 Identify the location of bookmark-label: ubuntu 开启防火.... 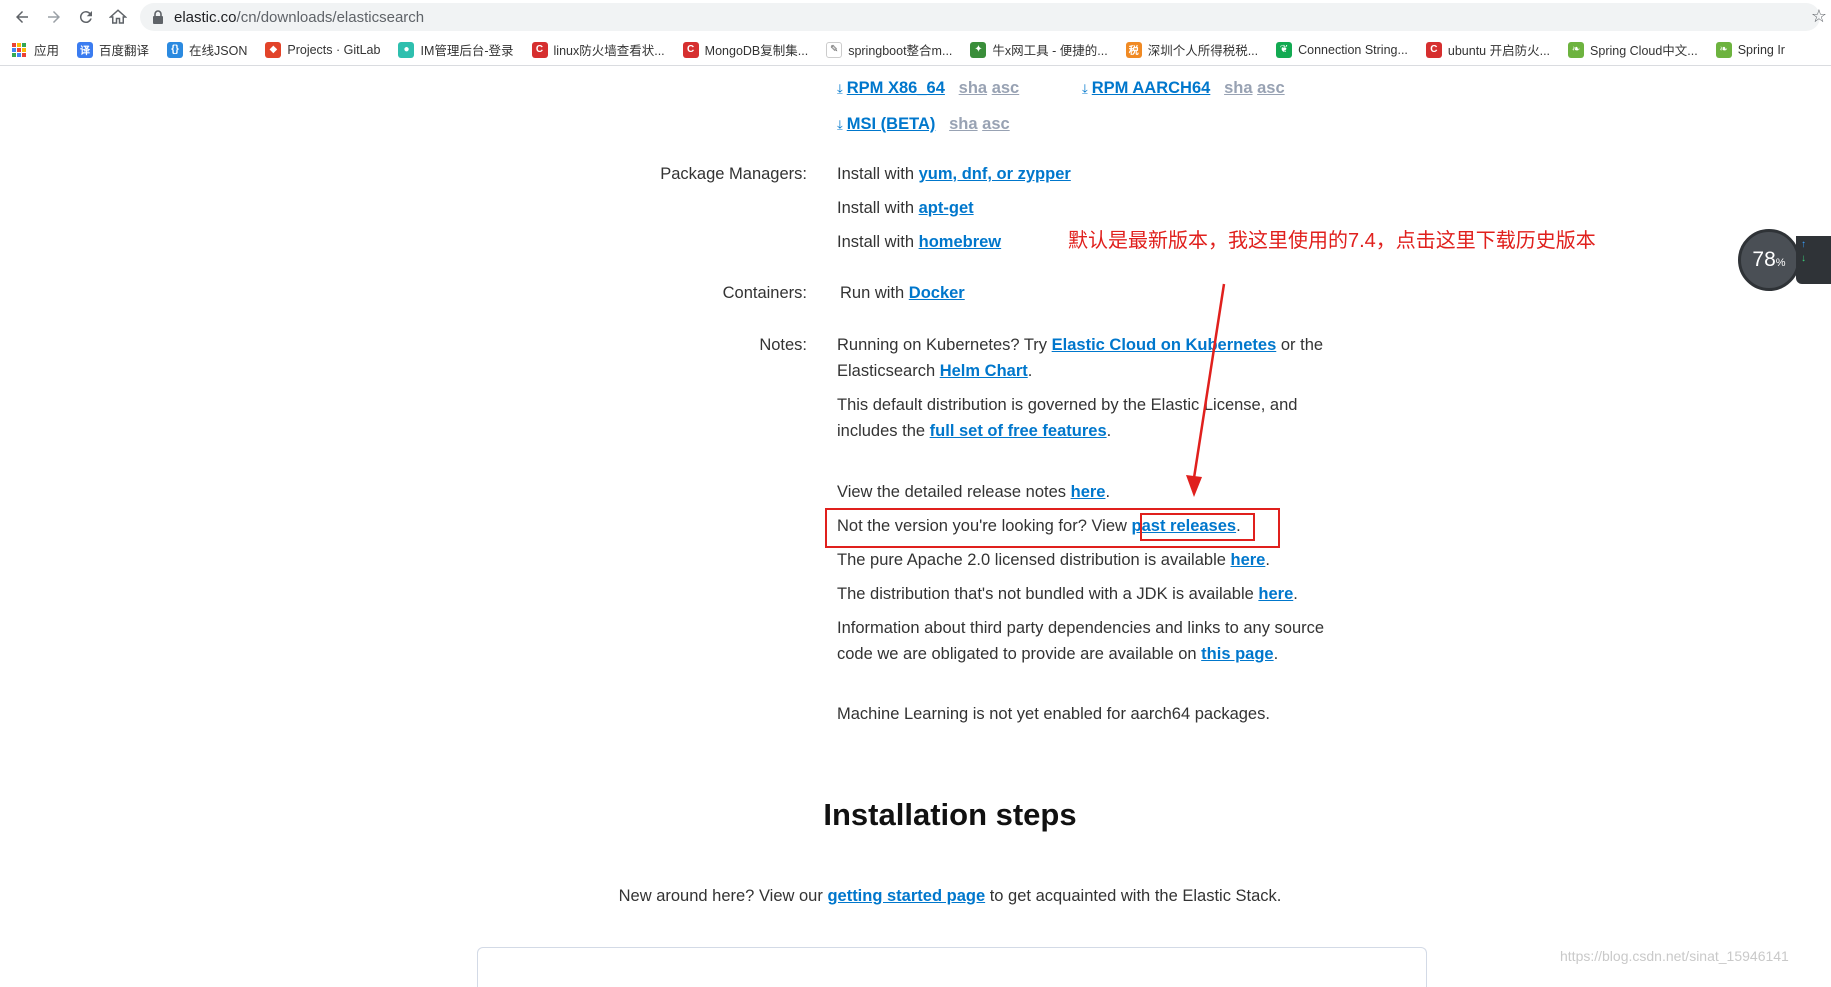
(1499, 51).